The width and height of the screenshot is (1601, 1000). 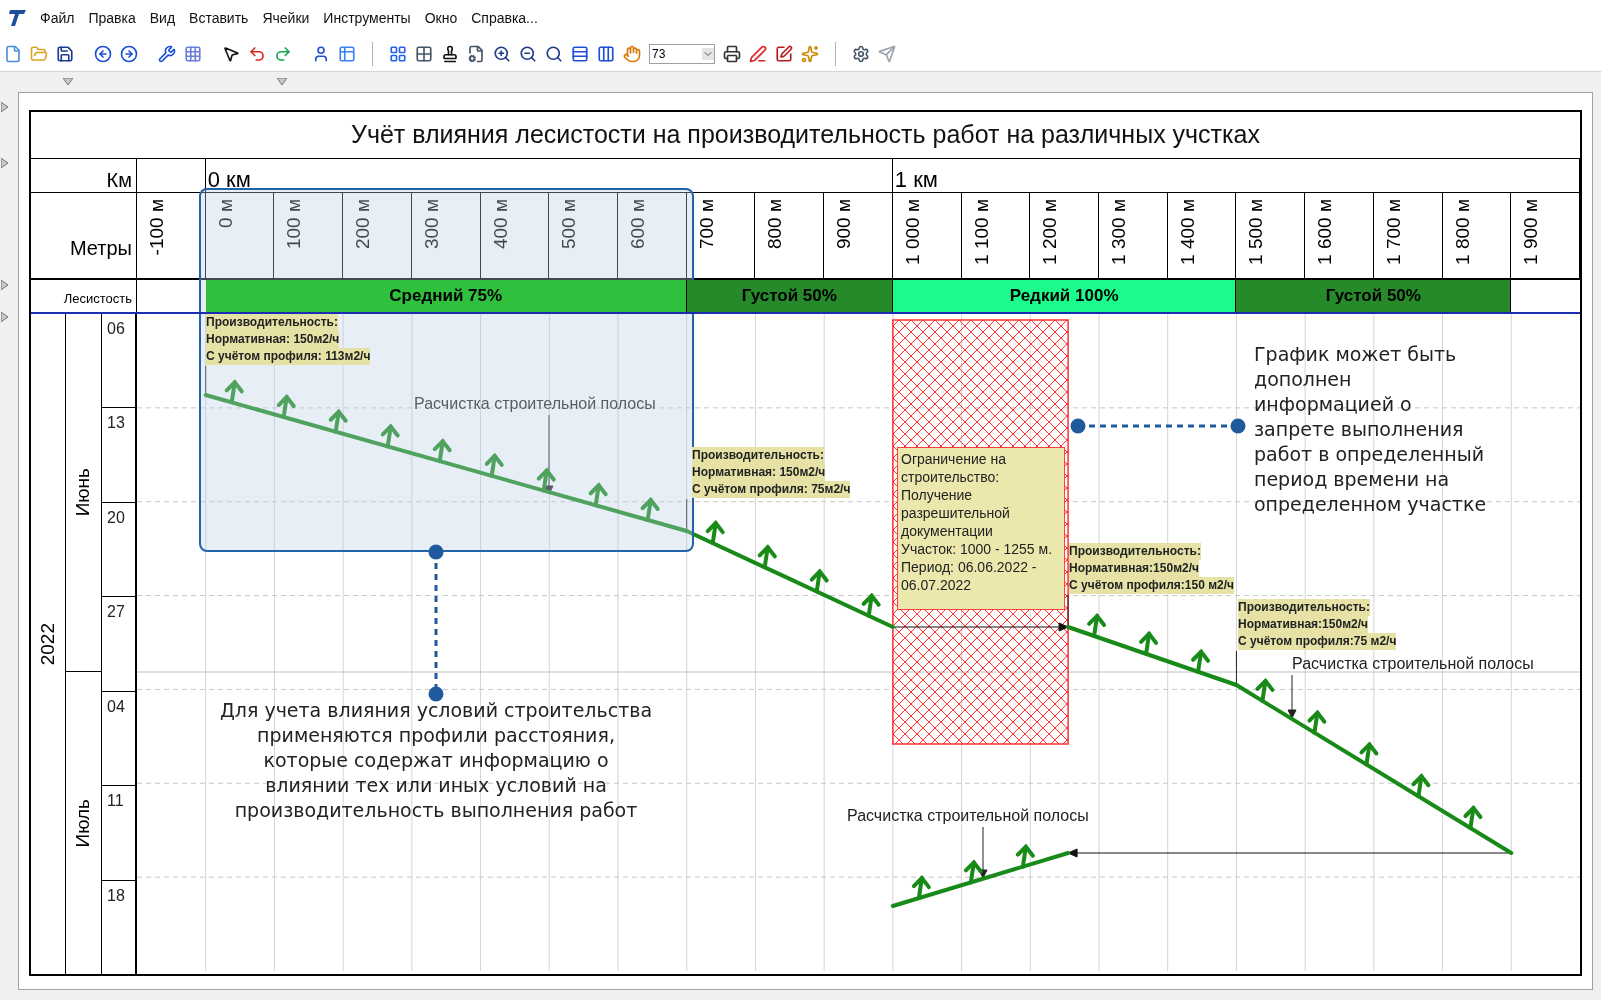 What do you see at coordinates (1256, 232) in the screenshot?
I see `meter-mark: 1 500 м` at bounding box center [1256, 232].